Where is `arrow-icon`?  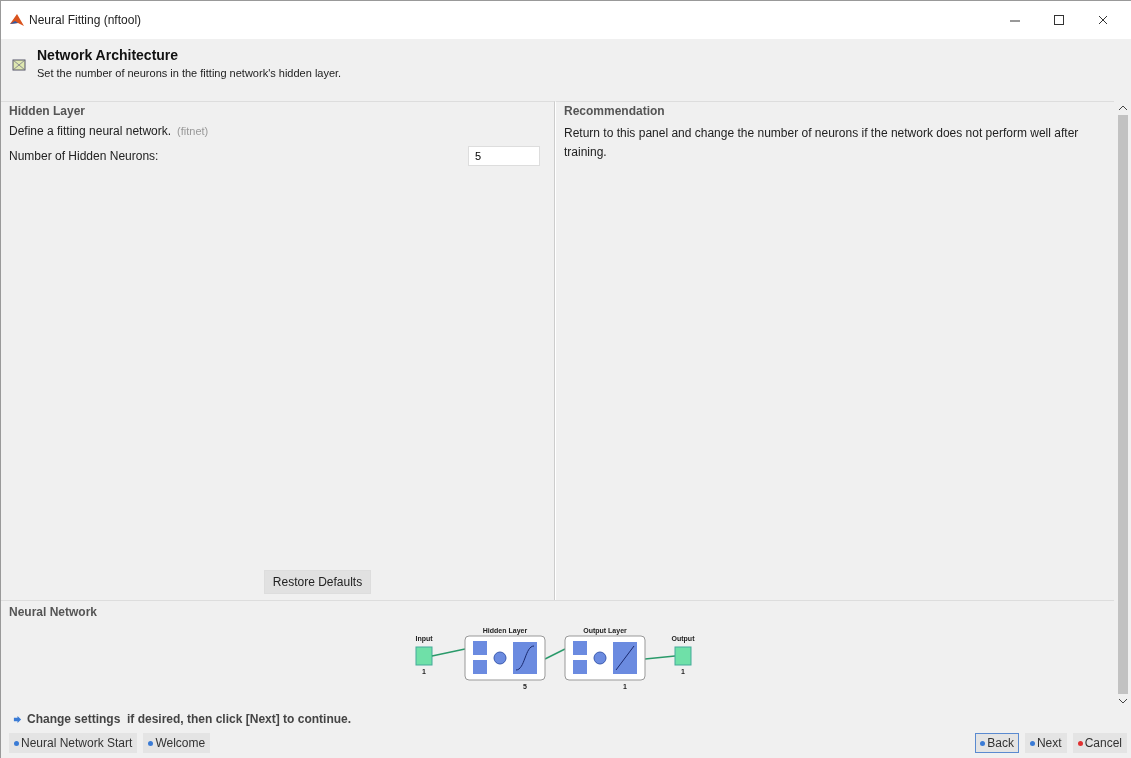 arrow-icon is located at coordinates (17, 719).